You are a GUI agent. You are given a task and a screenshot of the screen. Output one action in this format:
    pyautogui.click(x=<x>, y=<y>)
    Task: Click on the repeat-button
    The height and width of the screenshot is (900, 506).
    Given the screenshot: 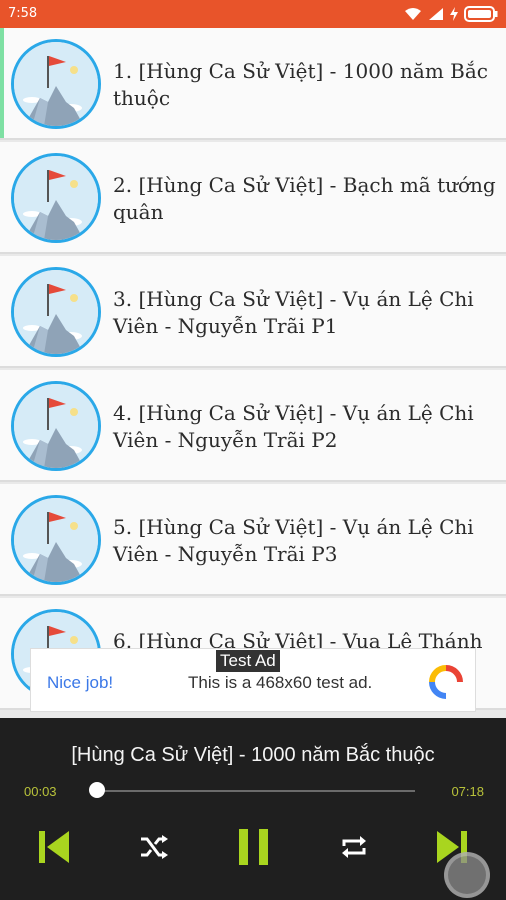 What is the action you would take?
    pyautogui.click(x=354, y=847)
    